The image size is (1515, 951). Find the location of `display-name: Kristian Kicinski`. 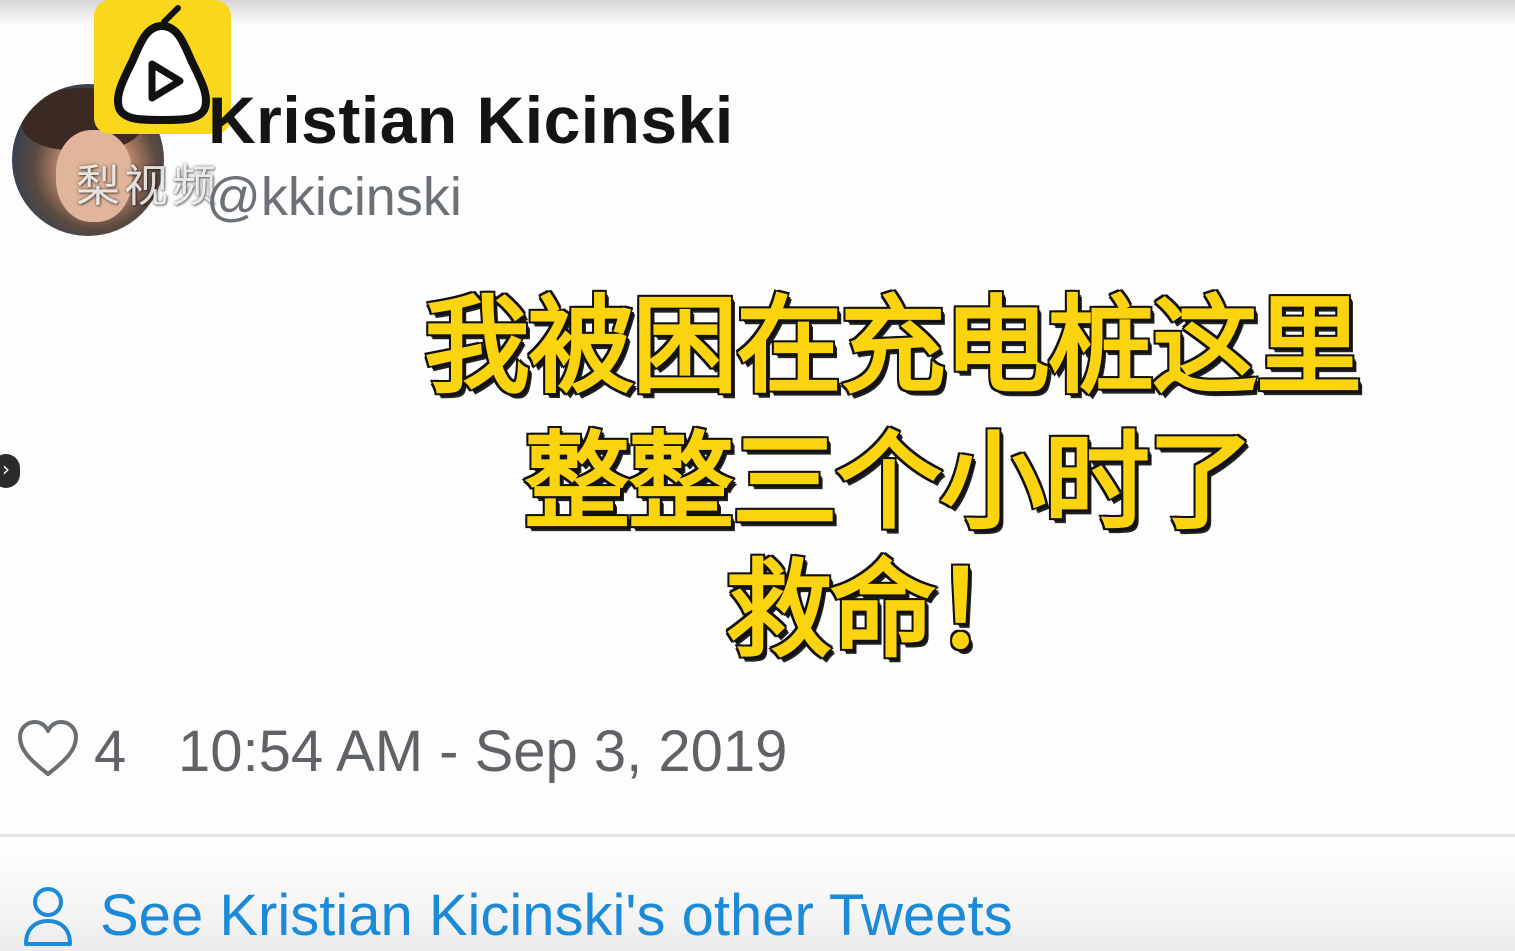

display-name: Kristian Kicinski is located at coordinates (471, 120).